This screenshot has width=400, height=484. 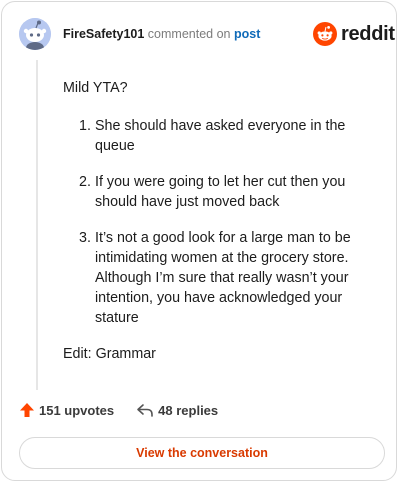 What do you see at coordinates (145, 410) in the screenshot?
I see `reply-arrow-icon` at bounding box center [145, 410].